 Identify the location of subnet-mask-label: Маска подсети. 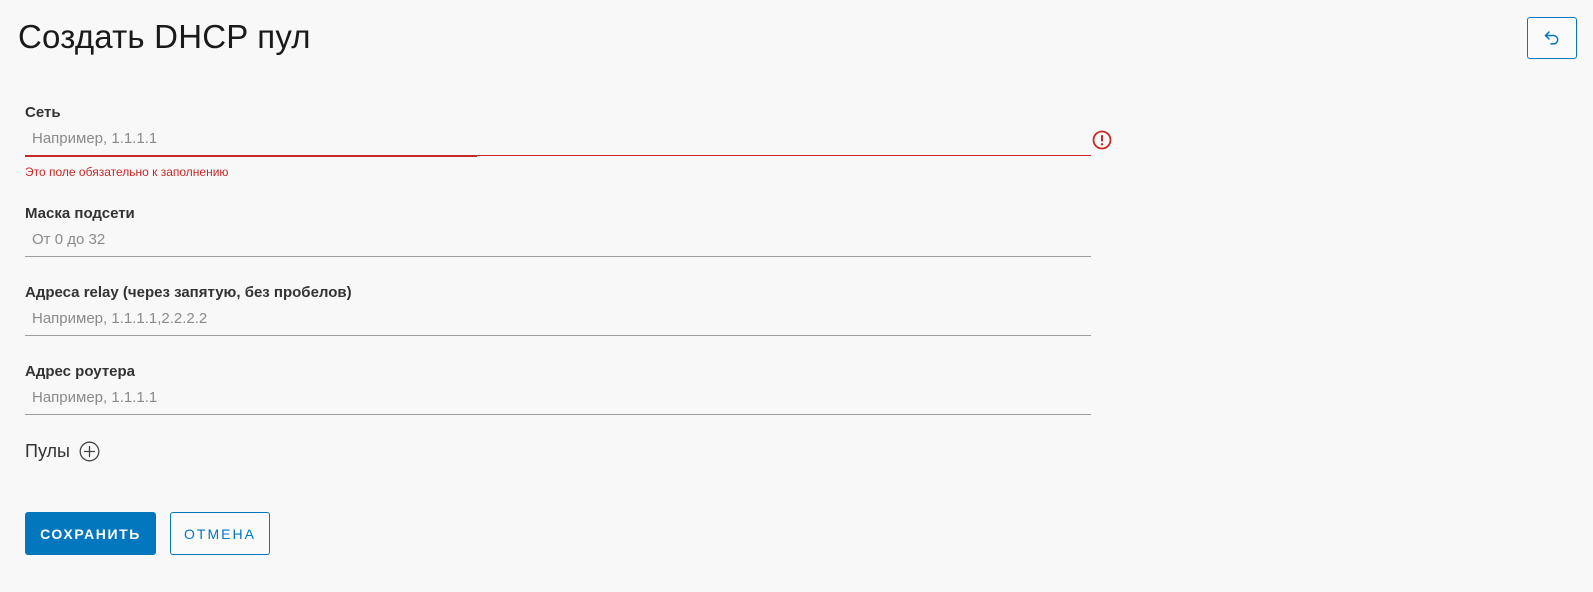
(80, 213).